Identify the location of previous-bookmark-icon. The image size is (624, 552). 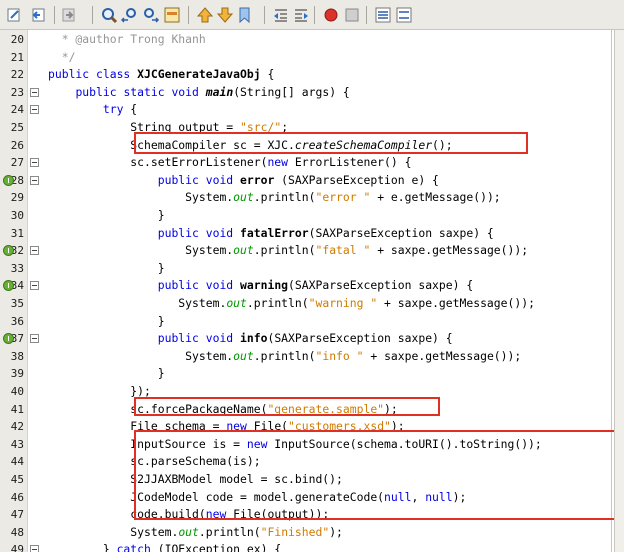
(205, 17).